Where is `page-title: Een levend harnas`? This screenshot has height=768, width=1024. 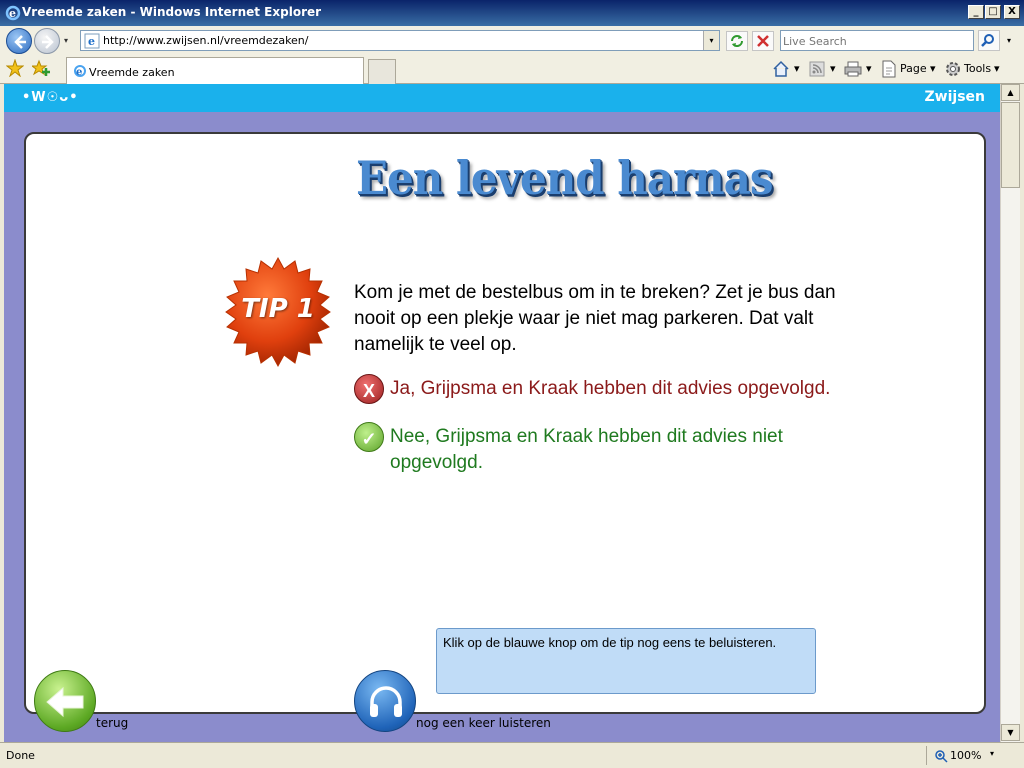
page-title: Een levend harnas is located at coordinates (564, 178).